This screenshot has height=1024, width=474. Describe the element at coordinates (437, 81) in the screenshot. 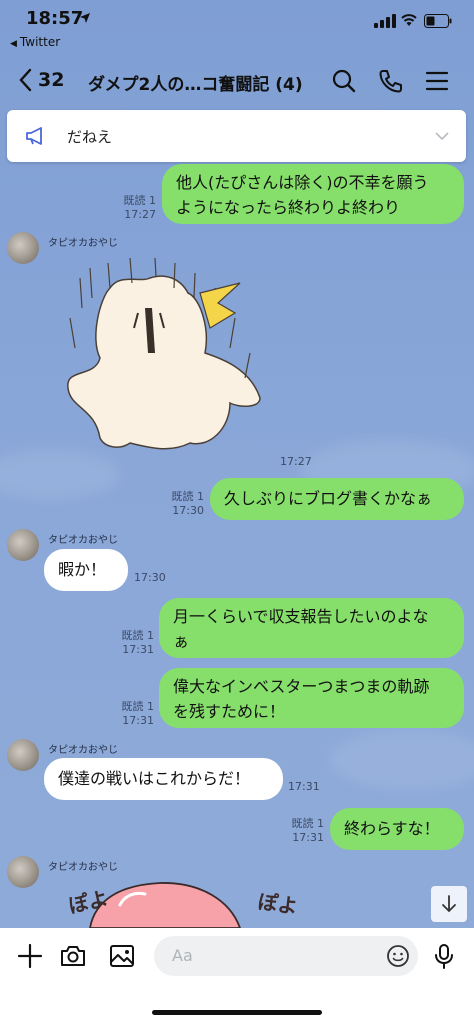

I see `menu-icon` at that location.